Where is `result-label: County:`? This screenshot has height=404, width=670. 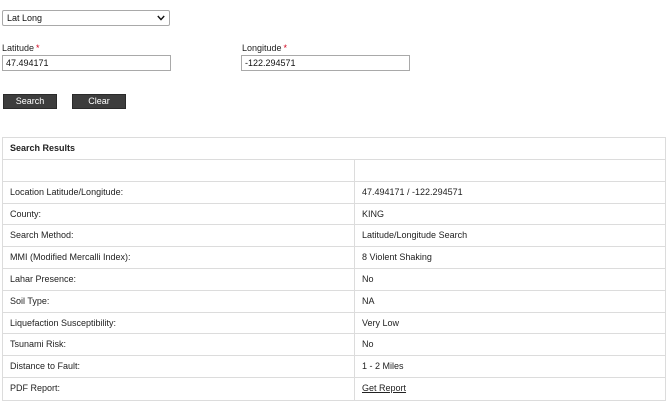 result-label: County: is located at coordinates (179, 214).